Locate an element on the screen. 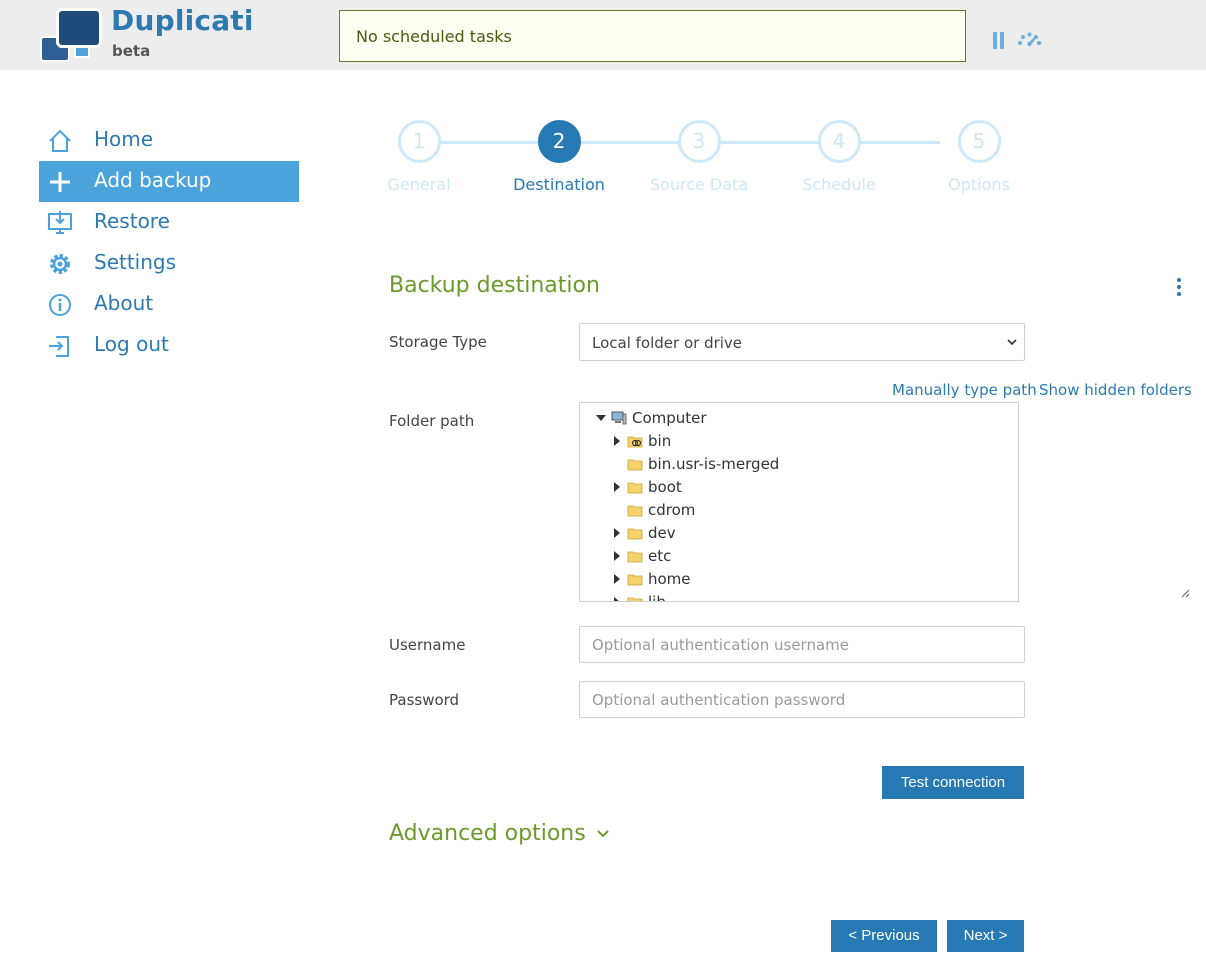 Image resolution: width=1206 pixels, height=965 pixels. step-destination: 2 Destination is located at coordinates (559, 157).